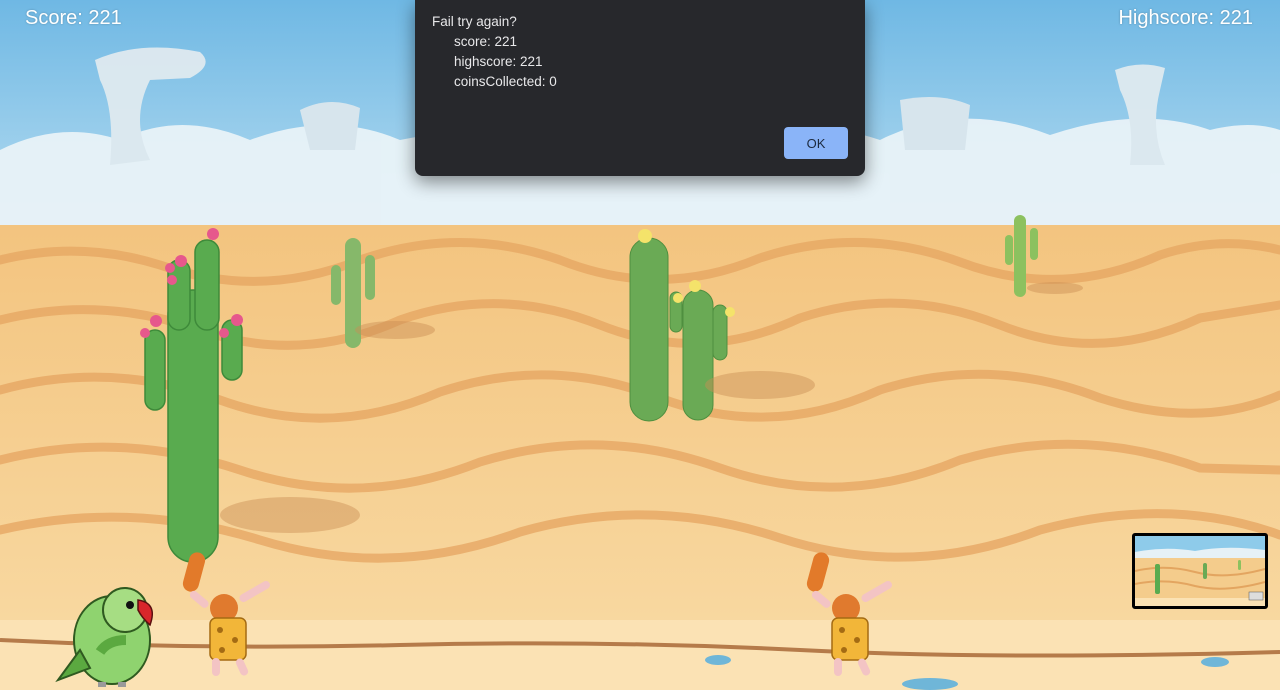 This screenshot has width=1280, height=690. Describe the element at coordinates (474, 21) in the screenshot. I see `dialog-title: Fail try again?` at that location.